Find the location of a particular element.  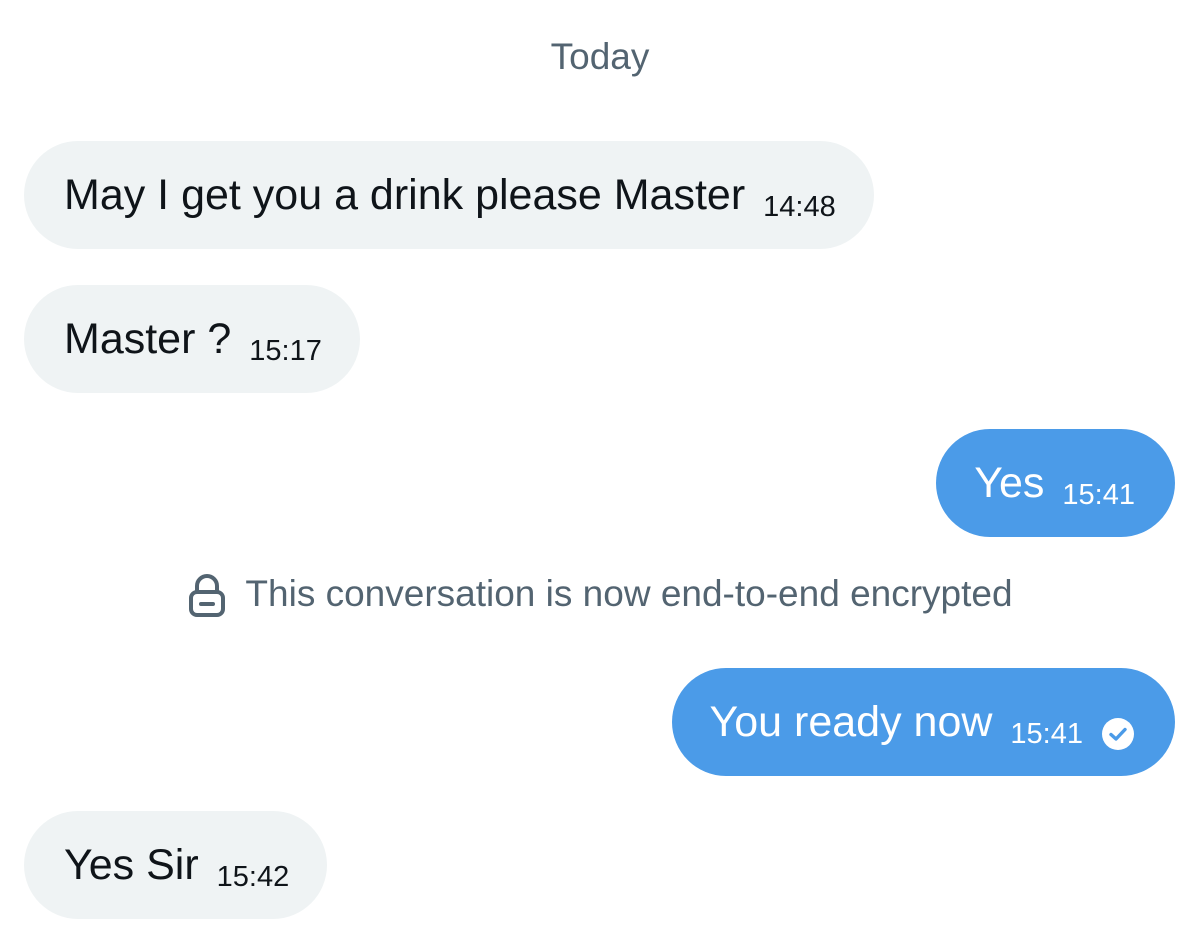

message-text: Yes Sir is located at coordinates (131, 864).